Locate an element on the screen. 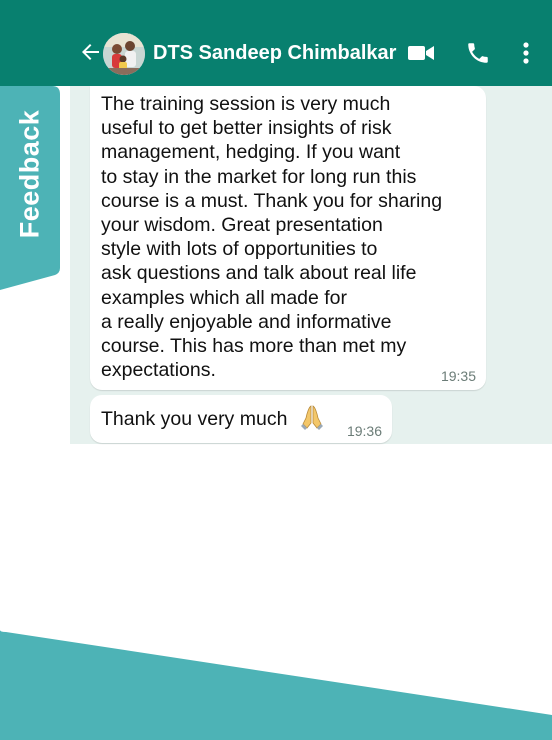  chat-header: DTS Sandeep Chimbalkar is located at coordinates (276, 43).